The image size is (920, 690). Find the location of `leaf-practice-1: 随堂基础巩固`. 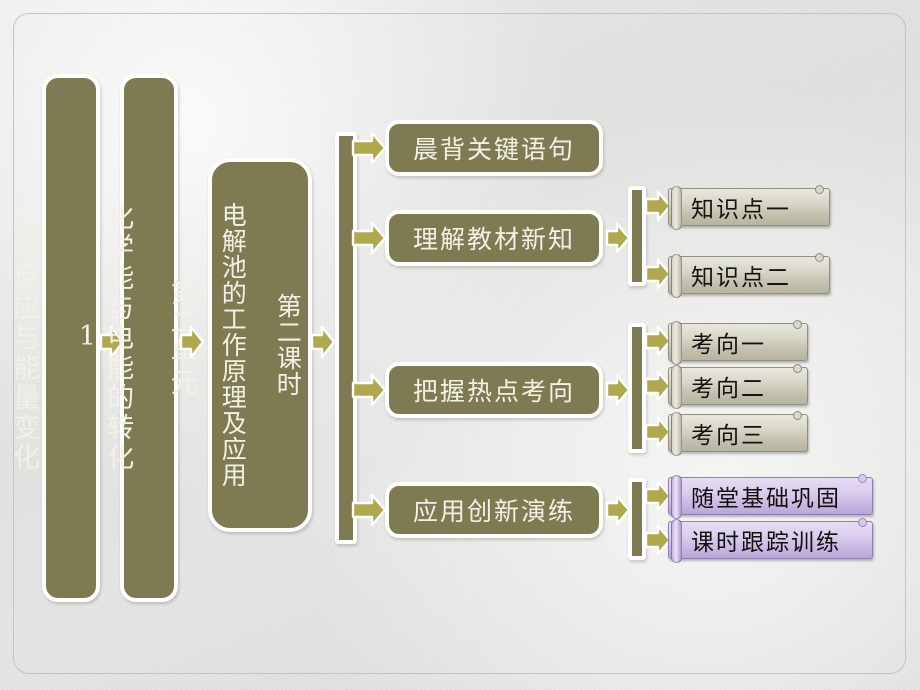

leaf-practice-1: 随堂基础巩固 is located at coordinates (770, 496).